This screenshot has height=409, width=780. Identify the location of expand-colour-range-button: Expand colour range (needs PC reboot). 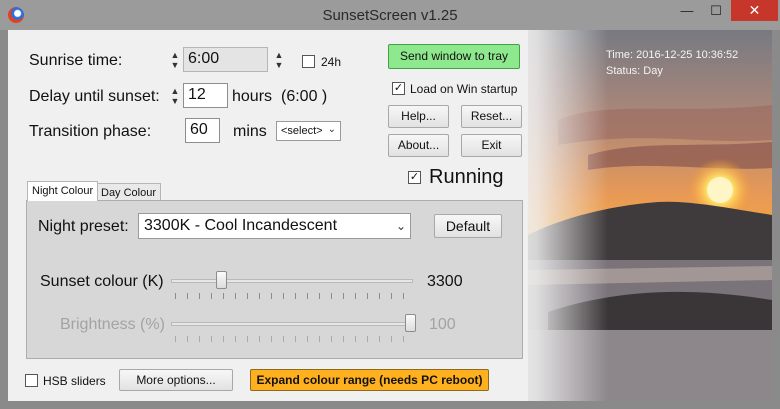
(369, 380).